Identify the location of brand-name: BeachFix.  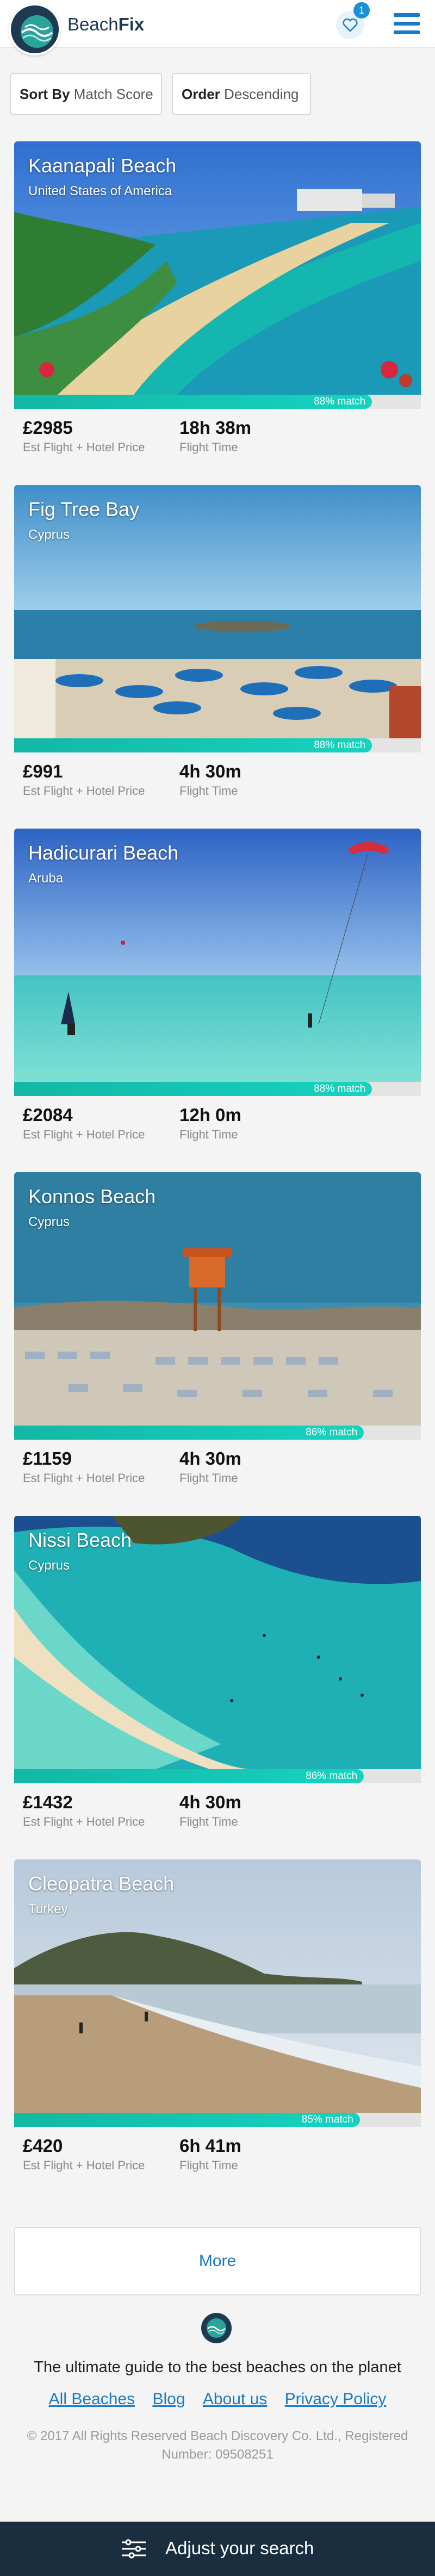
(105, 24).